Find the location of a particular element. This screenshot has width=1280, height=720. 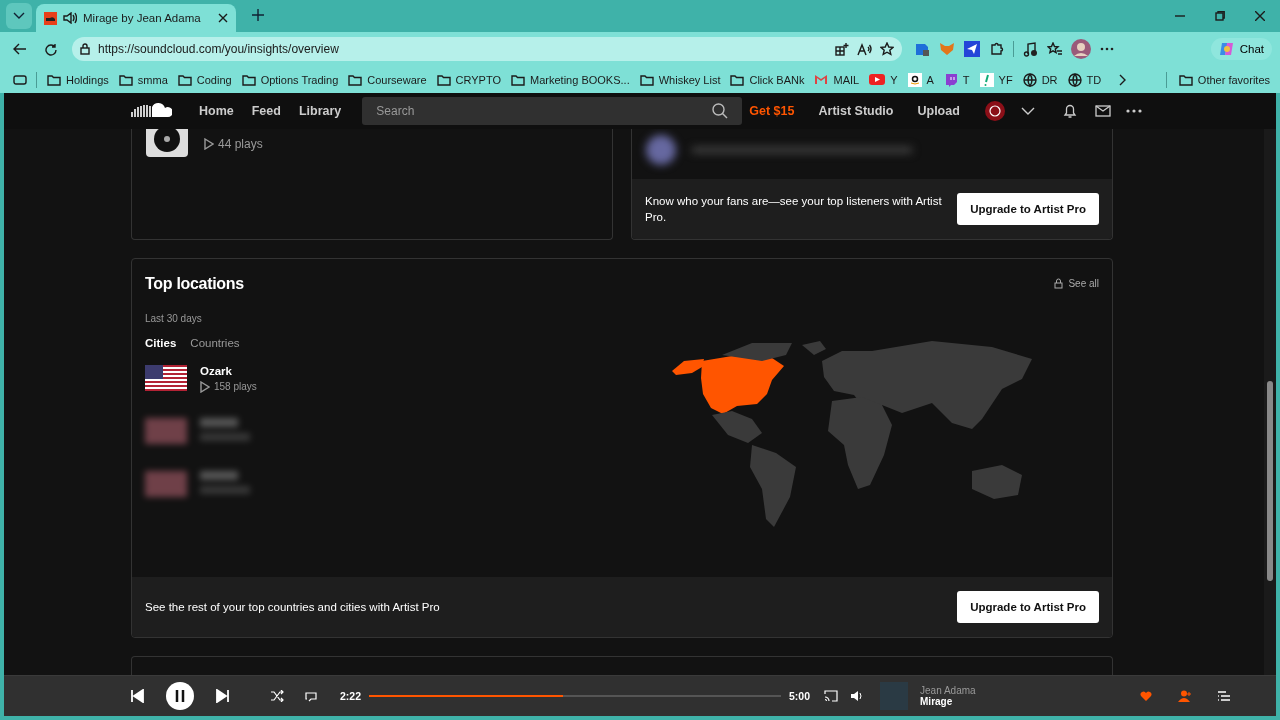

section-title: Top locations is located at coordinates (195, 283).